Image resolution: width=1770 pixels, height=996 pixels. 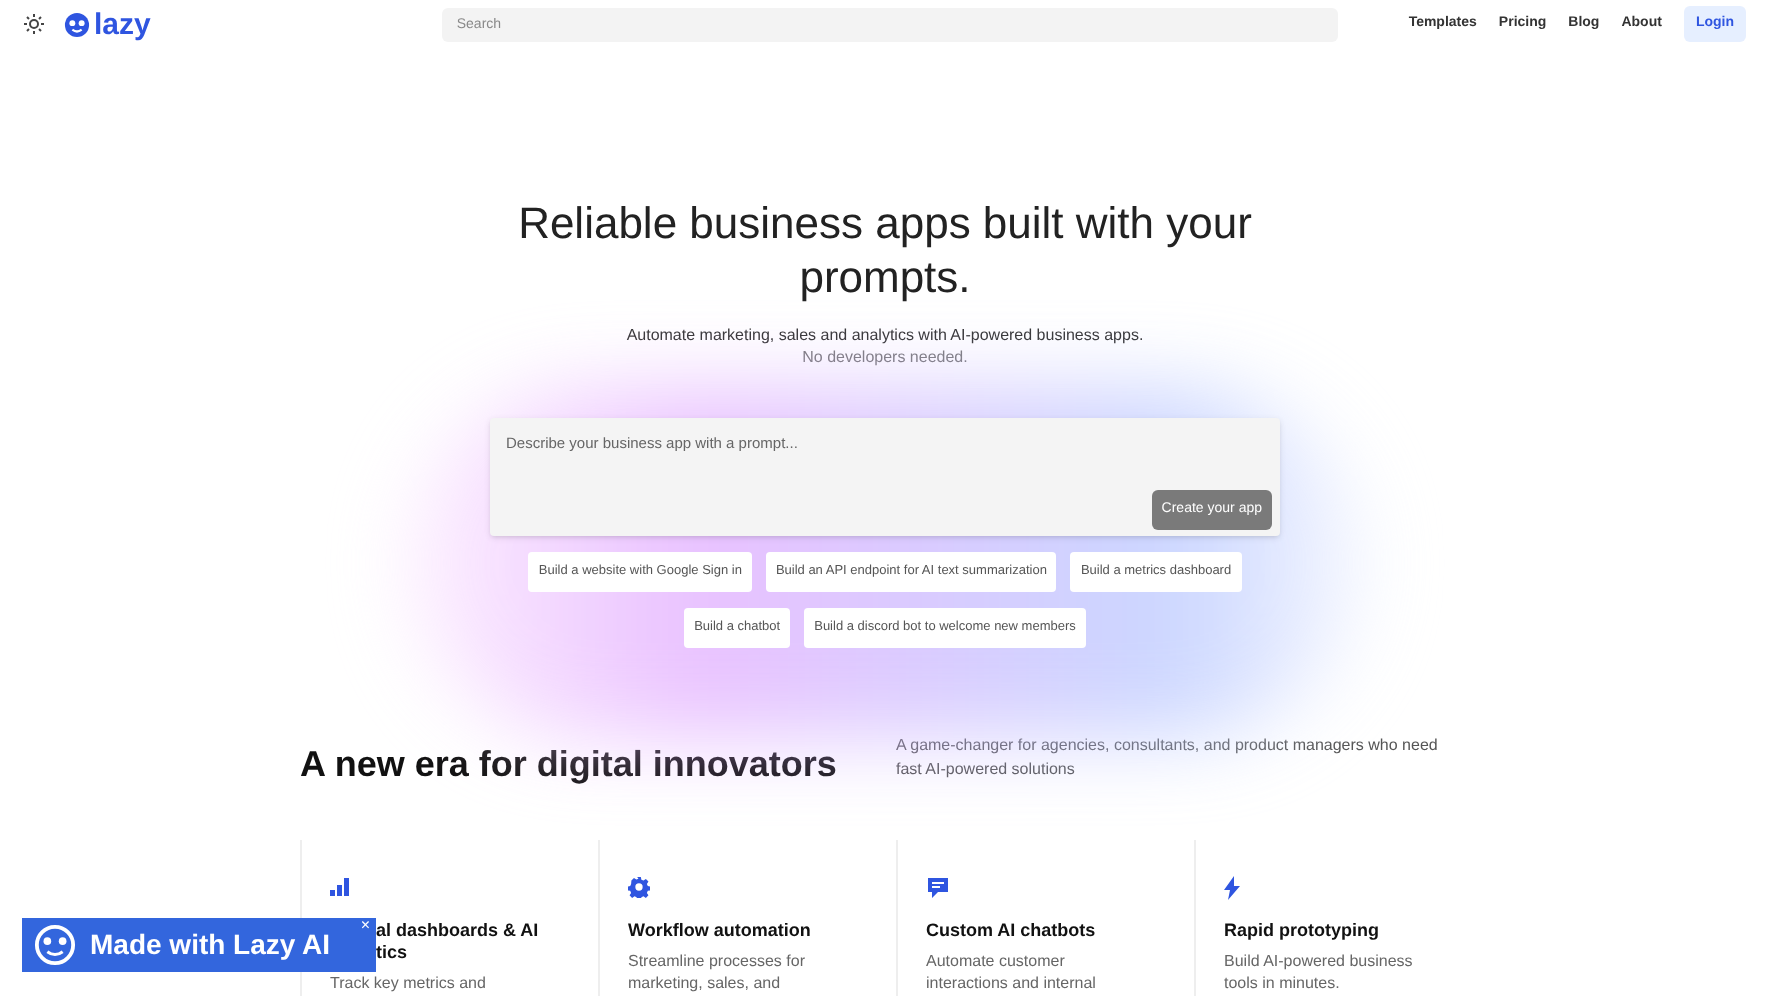 I want to click on hero-subtitle: Automate marketing, sales and analytics with AI-powered business apps., so click(x=885, y=335).